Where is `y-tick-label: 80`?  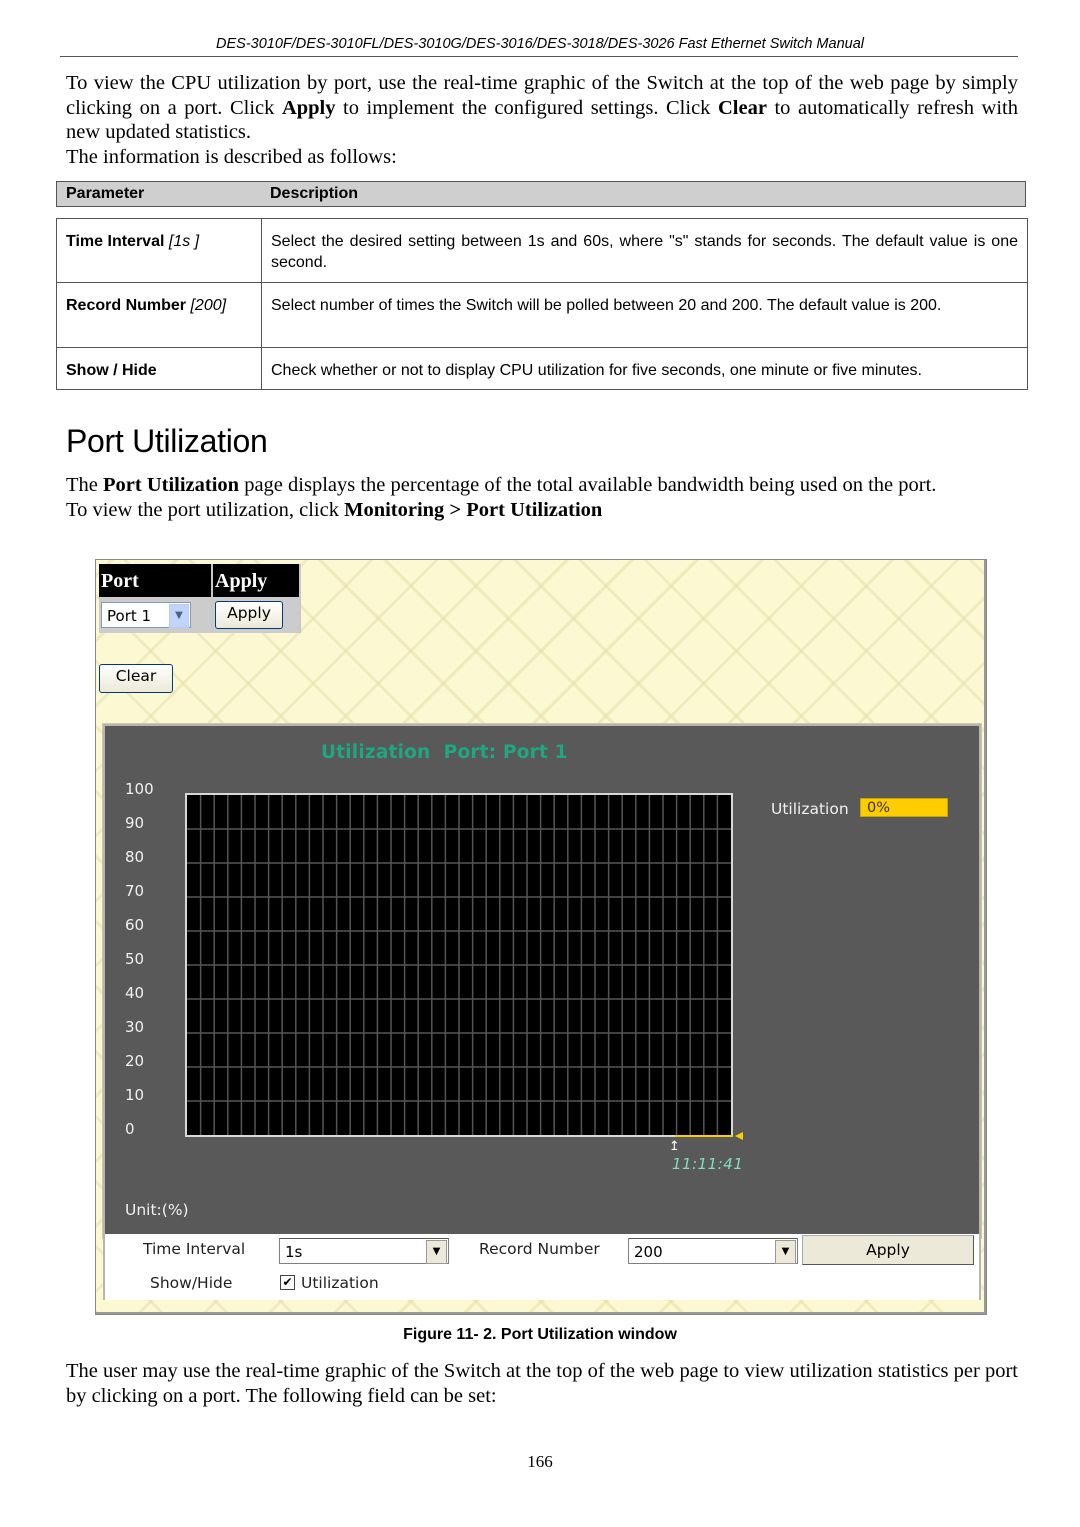
y-tick-label: 80 is located at coordinates (135, 857).